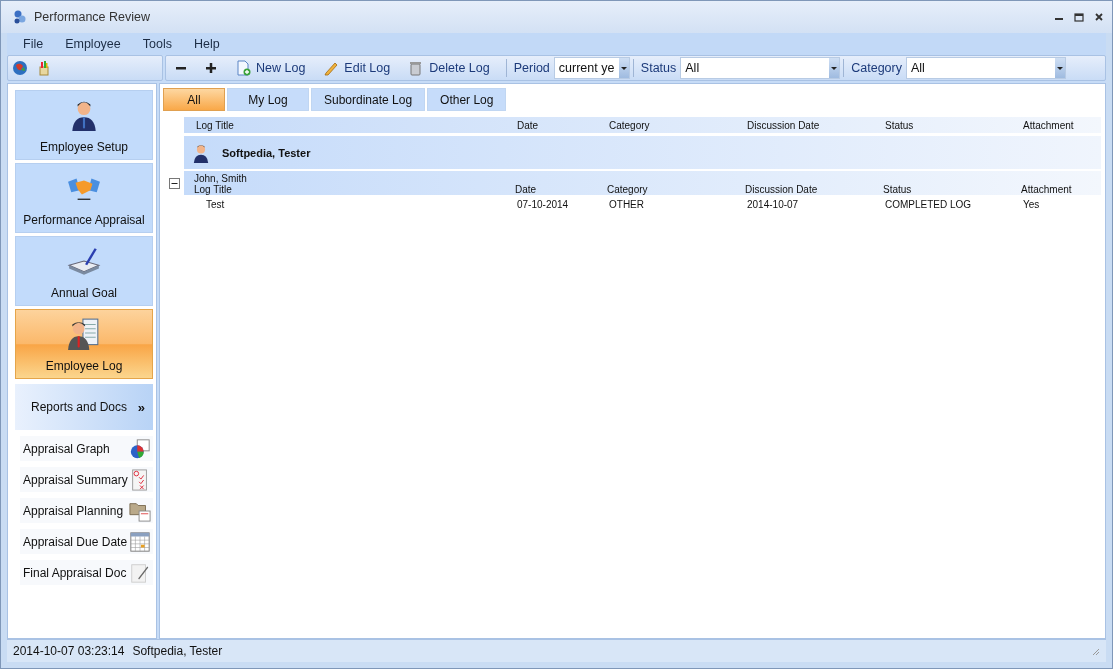  I want to click on menu-item: Employee, so click(93, 44).